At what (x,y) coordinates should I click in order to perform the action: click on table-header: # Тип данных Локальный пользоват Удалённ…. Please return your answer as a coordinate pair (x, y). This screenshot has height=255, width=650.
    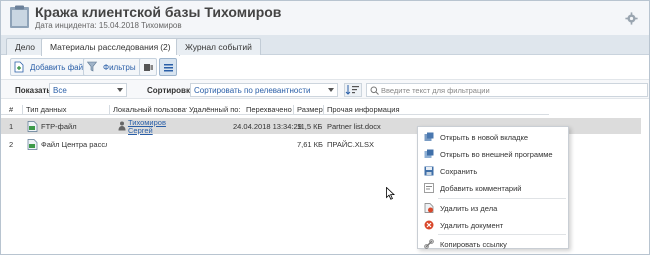
    Looking at the image, I should click on (275, 109).